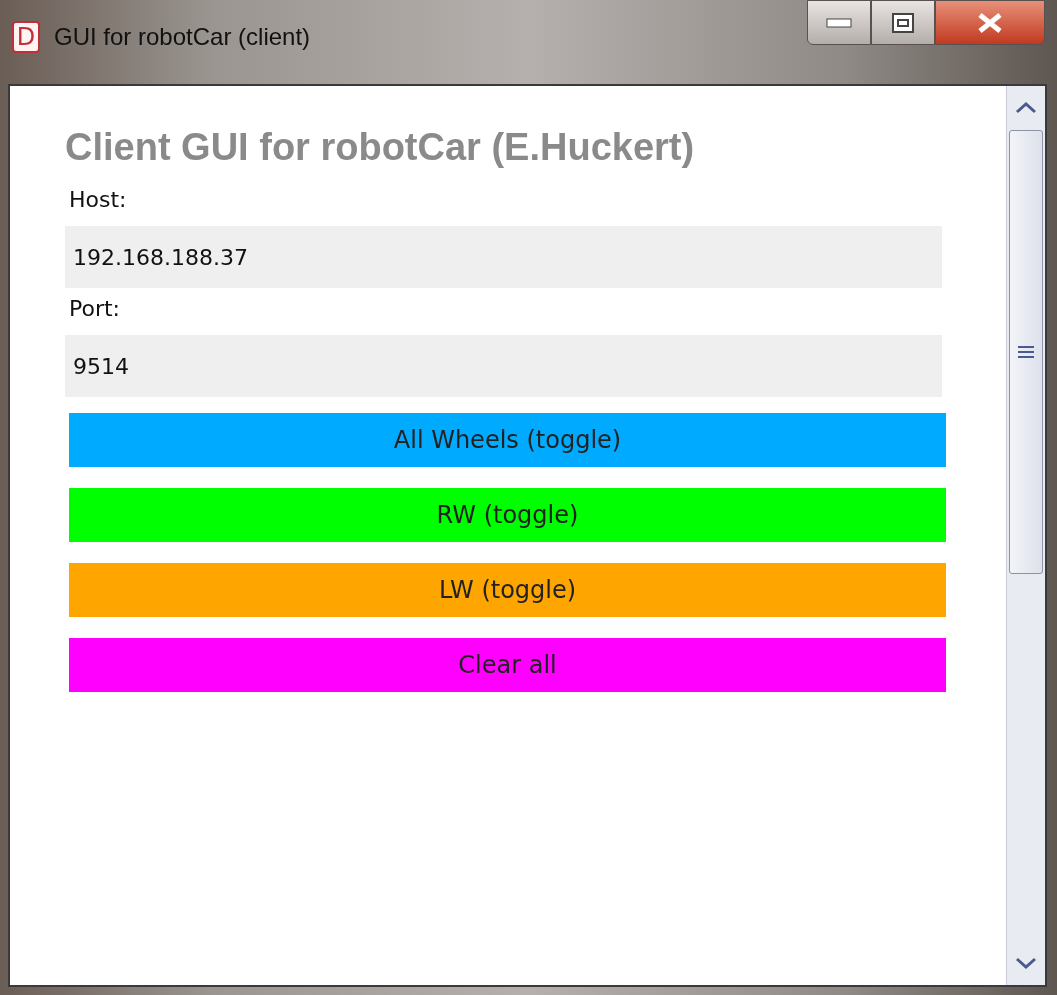 This screenshot has width=1057, height=995. Describe the element at coordinates (380, 147) in the screenshot. I see `page-heading: Client GUI for robotCar (E.Huckert)` at that location.